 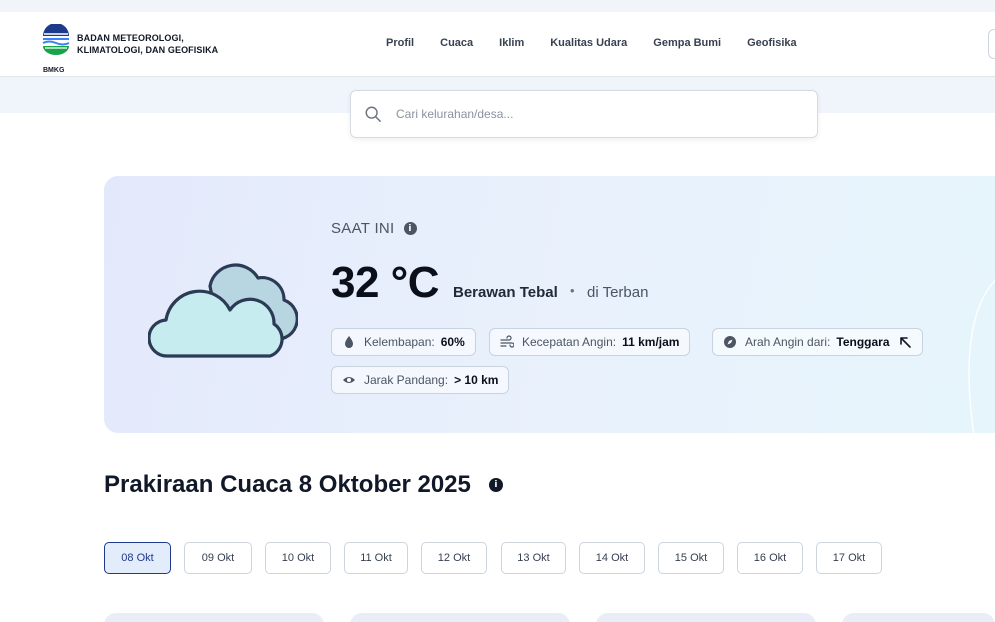 What do you see at coordinates (687, 43) in the screenshot?
I see `nav-gempa-bumi: Gempa Bumi` at bounding box center [687, 43].